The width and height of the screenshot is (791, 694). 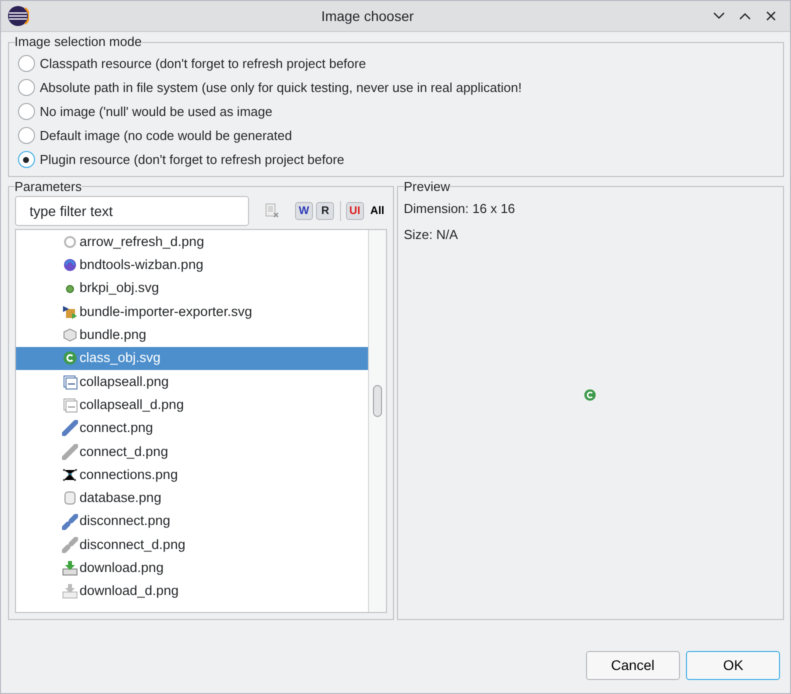 What do you see at coordinates (745, 16) in the screenshot?
I see `chevron-up-icon` at bounding box center [745, 16].